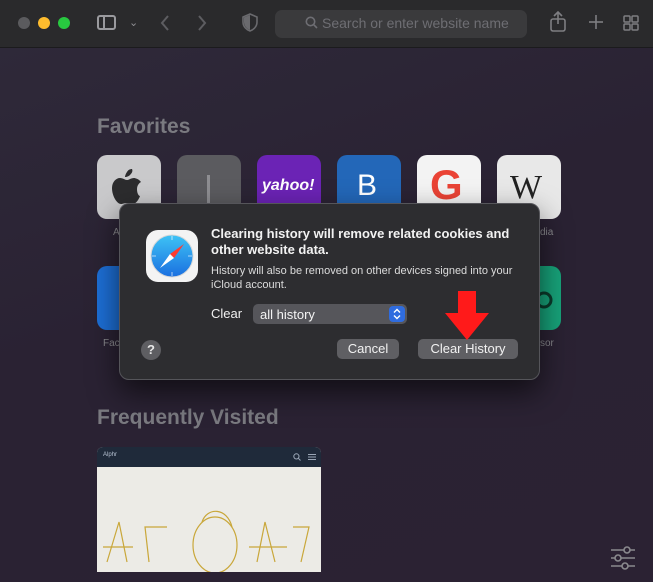  What do you see at coordinates (547, 232) in the screenshot?
I see `favorite-label-wikipedia: dia` at bounding box center [547, 232].